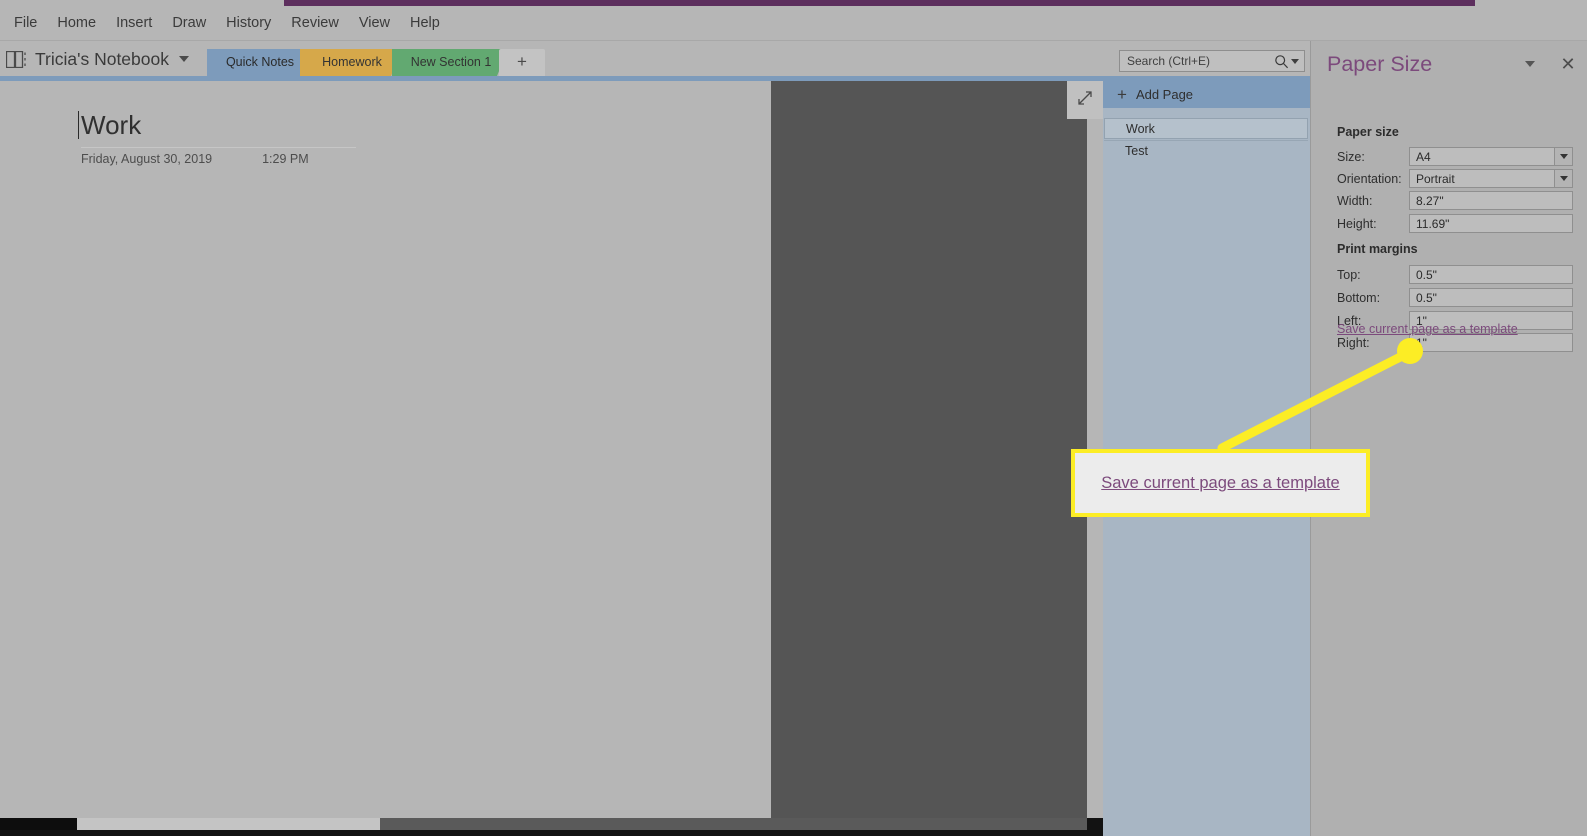 The image size is (1587, 836). I want to click on margin-bottom-value: 0.5", so click(1426, 297).